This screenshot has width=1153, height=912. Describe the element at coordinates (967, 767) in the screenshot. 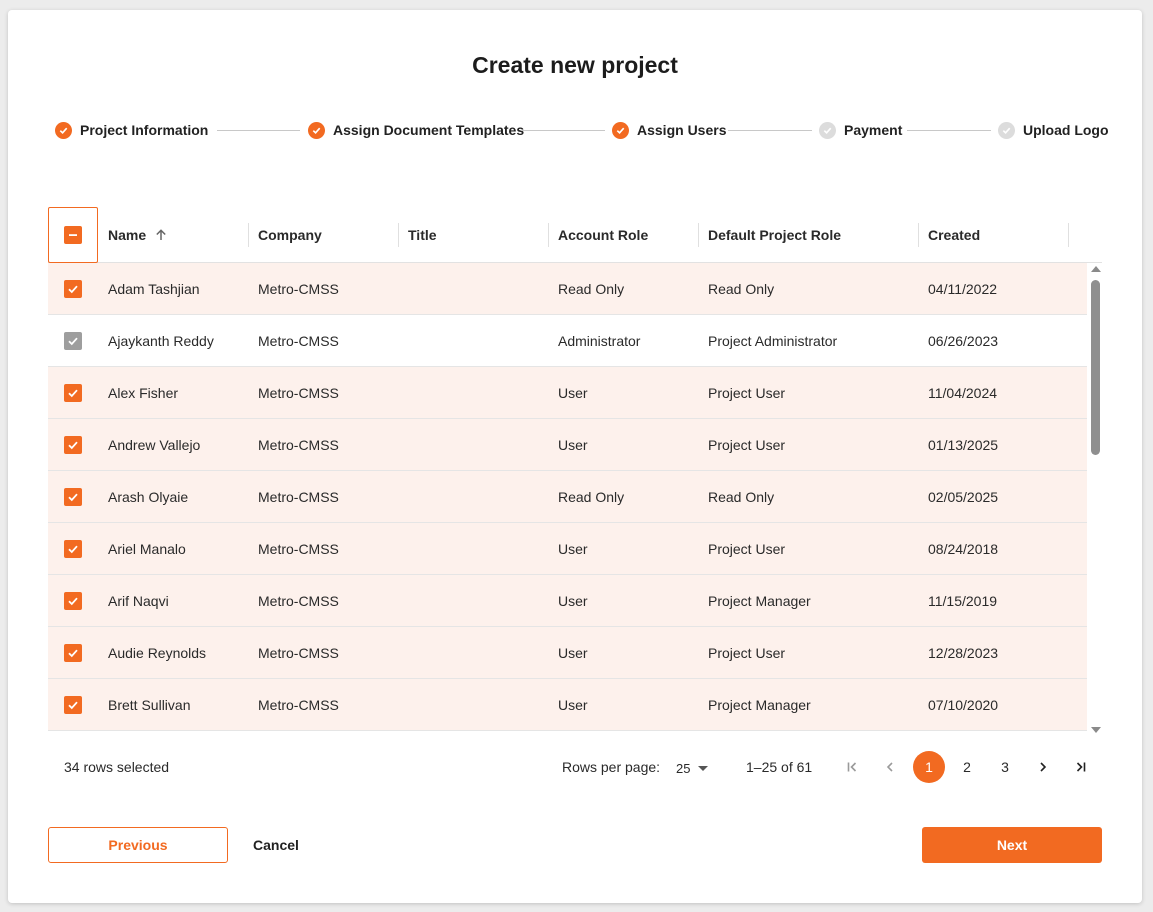

I see `page-button-2: 2` at that location.